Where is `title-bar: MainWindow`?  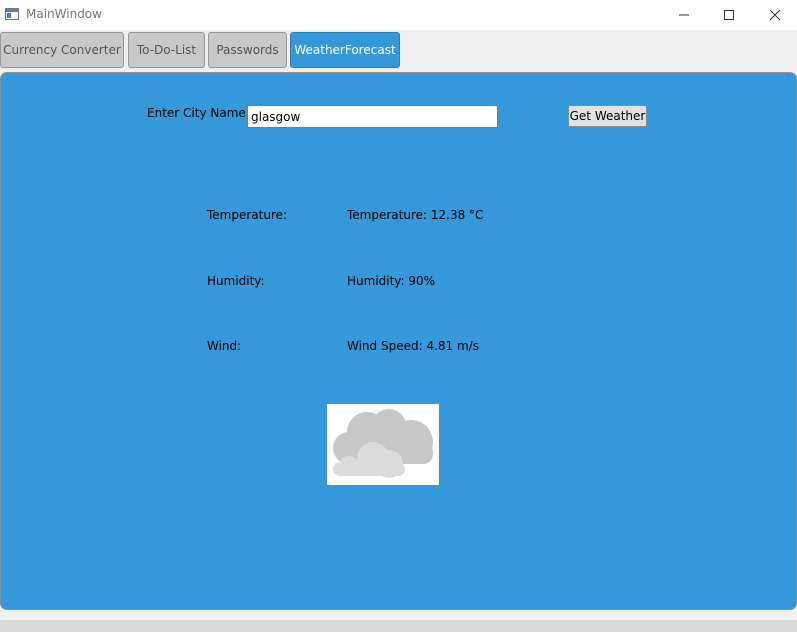 title-bar: MainWindow is located at coordinates (398, 15).